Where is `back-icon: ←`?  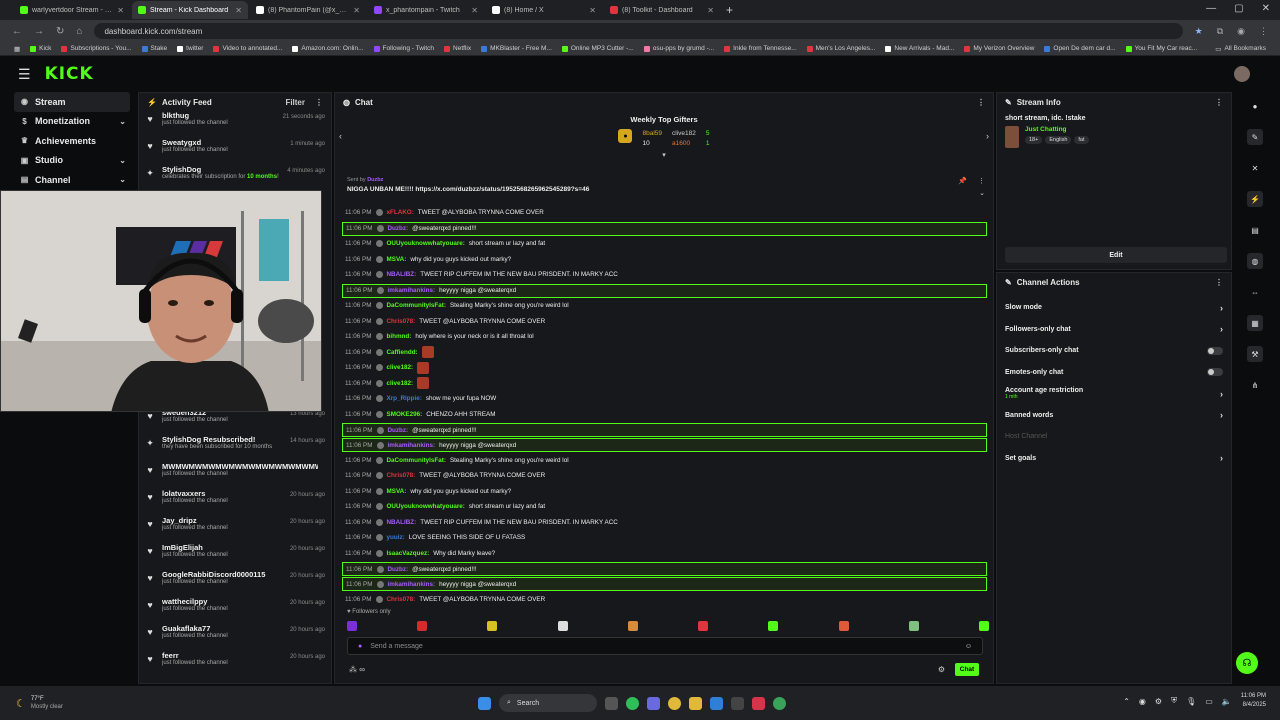 back-icon: ← is located at coordinates (17, 31).